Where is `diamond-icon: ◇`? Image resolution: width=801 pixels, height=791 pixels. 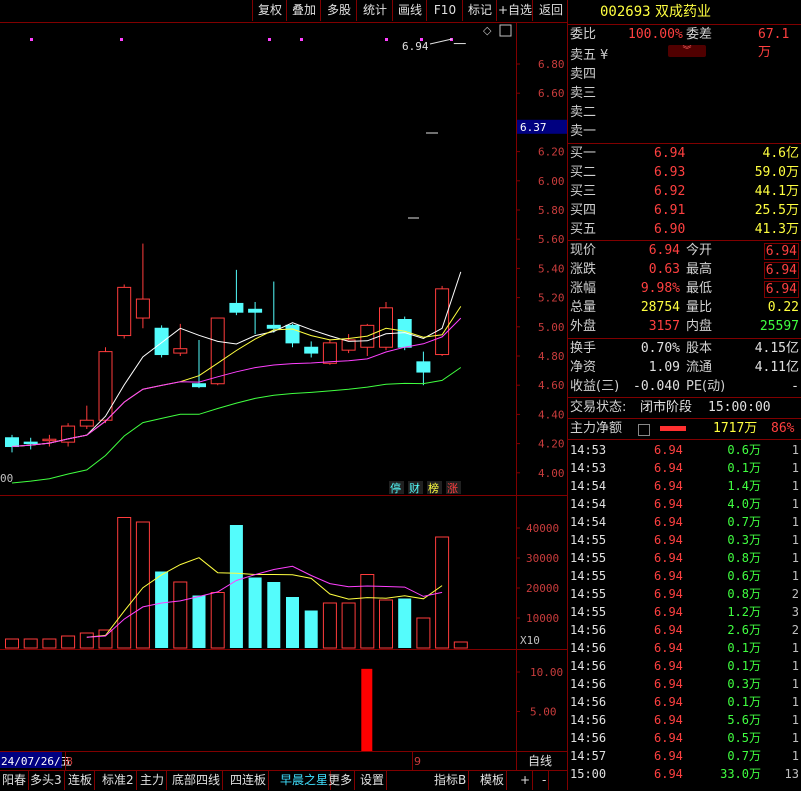
diamond-icon: ◇ is located at coordinates (487, 30).